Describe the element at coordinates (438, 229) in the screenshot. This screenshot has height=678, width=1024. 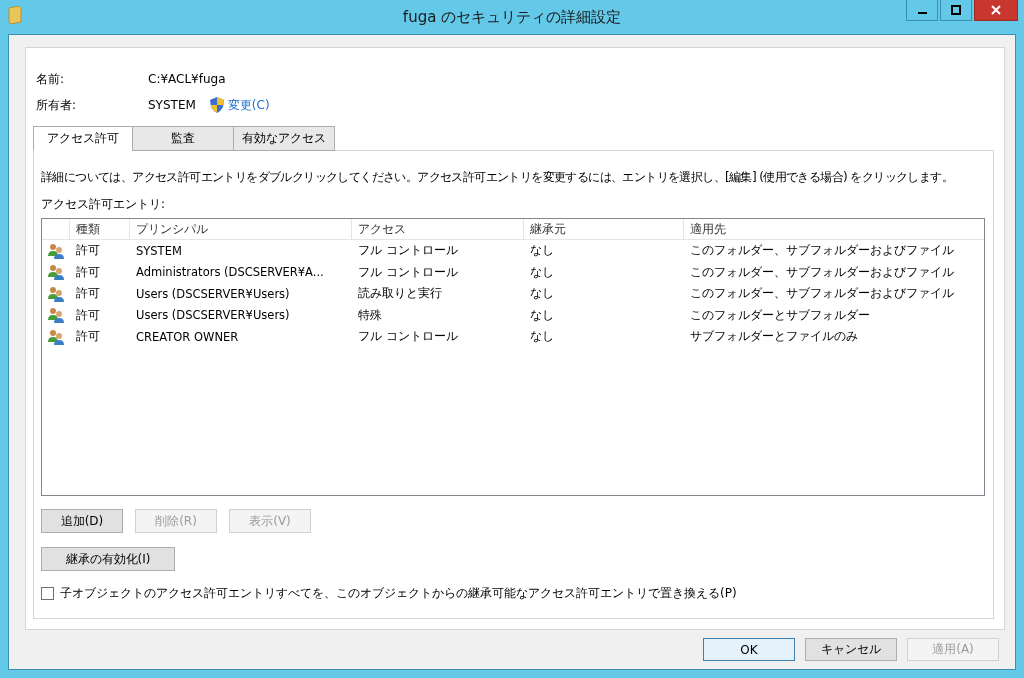
I see `column-header: アクセス` at that location.